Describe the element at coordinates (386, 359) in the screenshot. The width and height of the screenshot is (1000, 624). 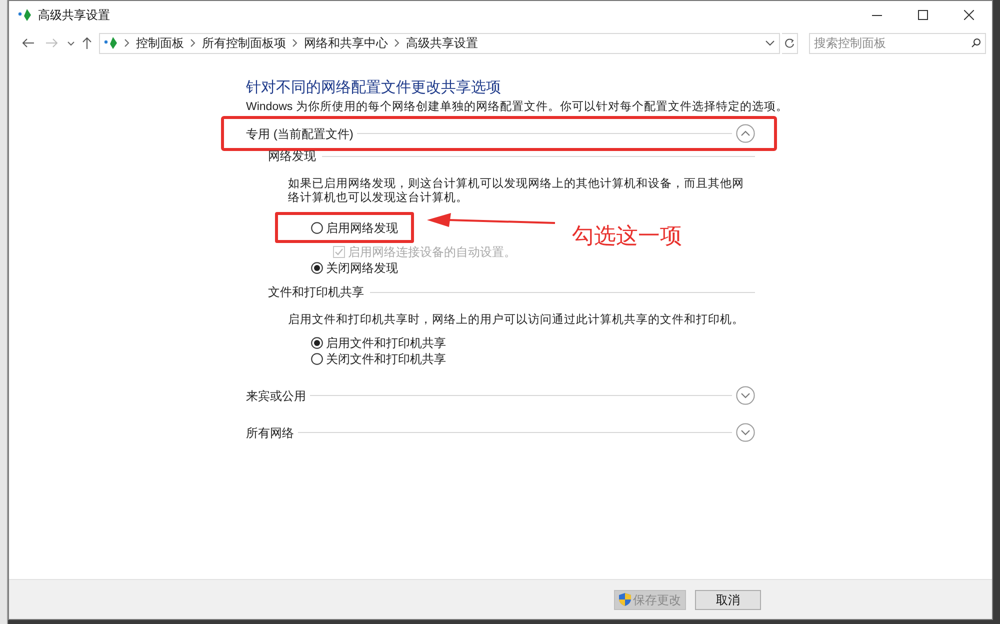
I see `option-label: 关闭文件和打印机共享` at that location.